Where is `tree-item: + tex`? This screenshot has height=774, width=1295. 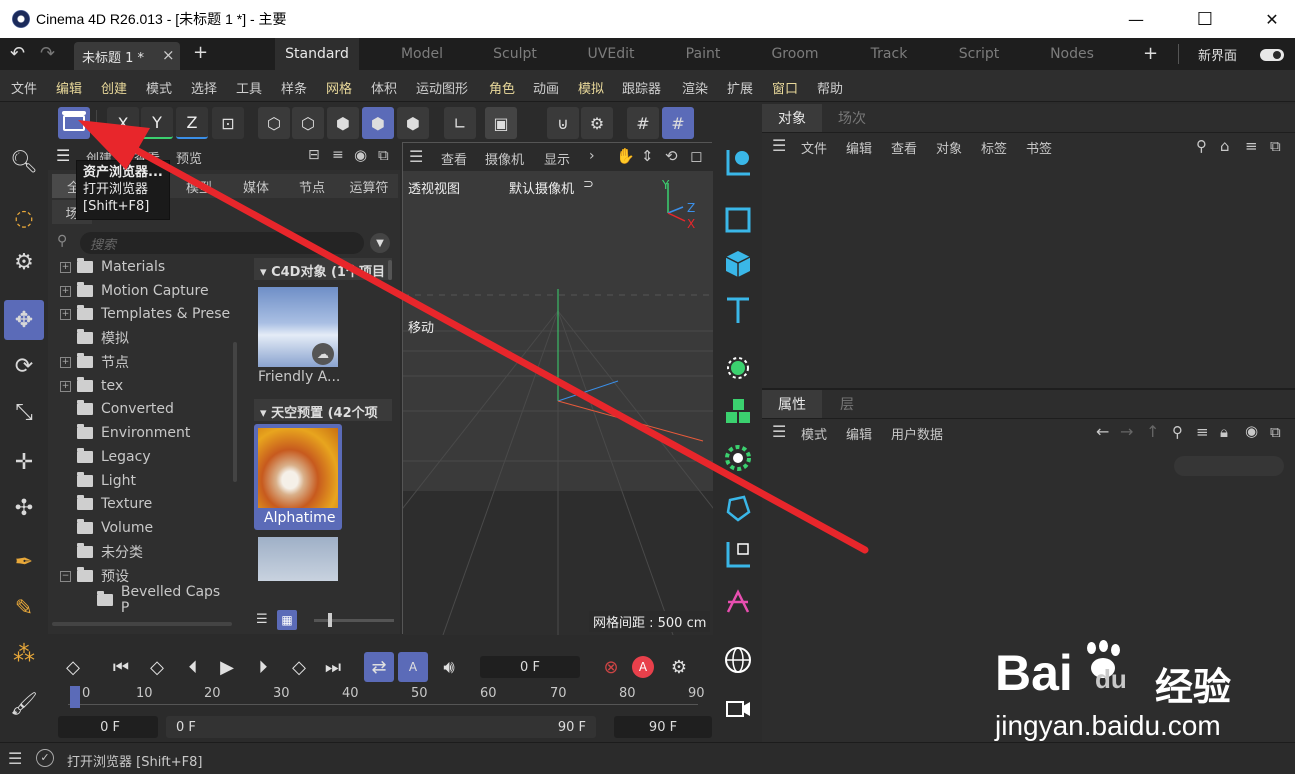 tree-item: + tex is located at coordinates (91, 386).